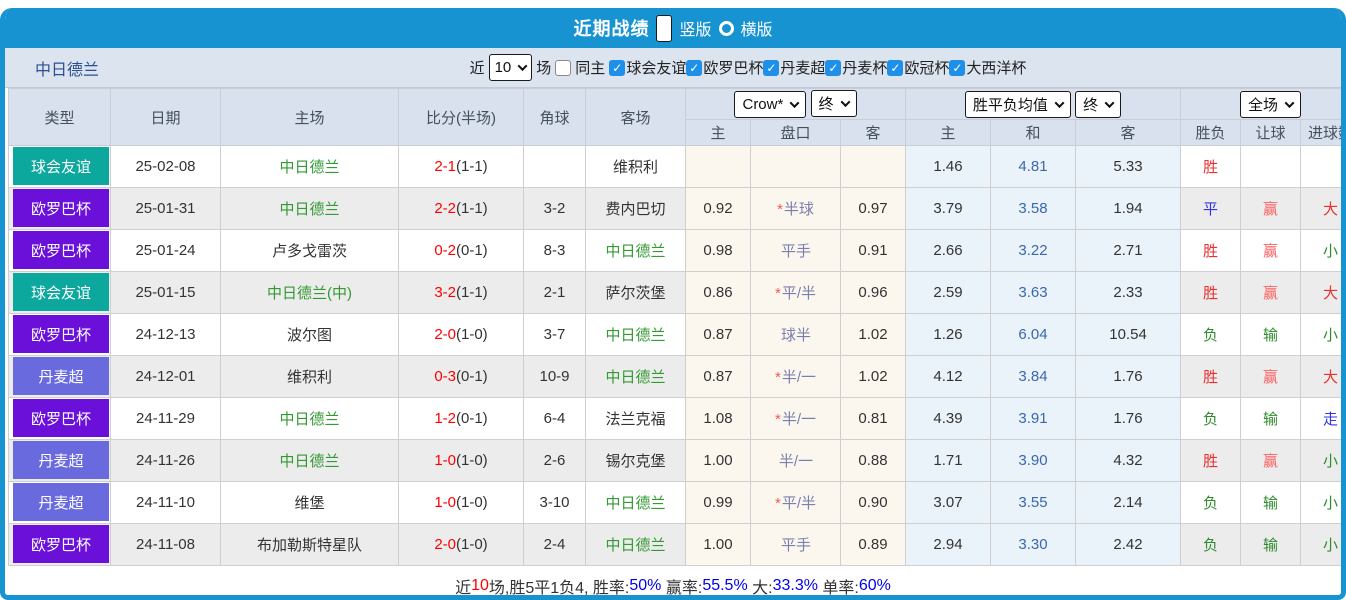 This screenshot has height=600, width=1346. Describe the element at coordinates (918, 67) in the screenshot. I see `league-filter: ✓ 欧冠杯` at that location.